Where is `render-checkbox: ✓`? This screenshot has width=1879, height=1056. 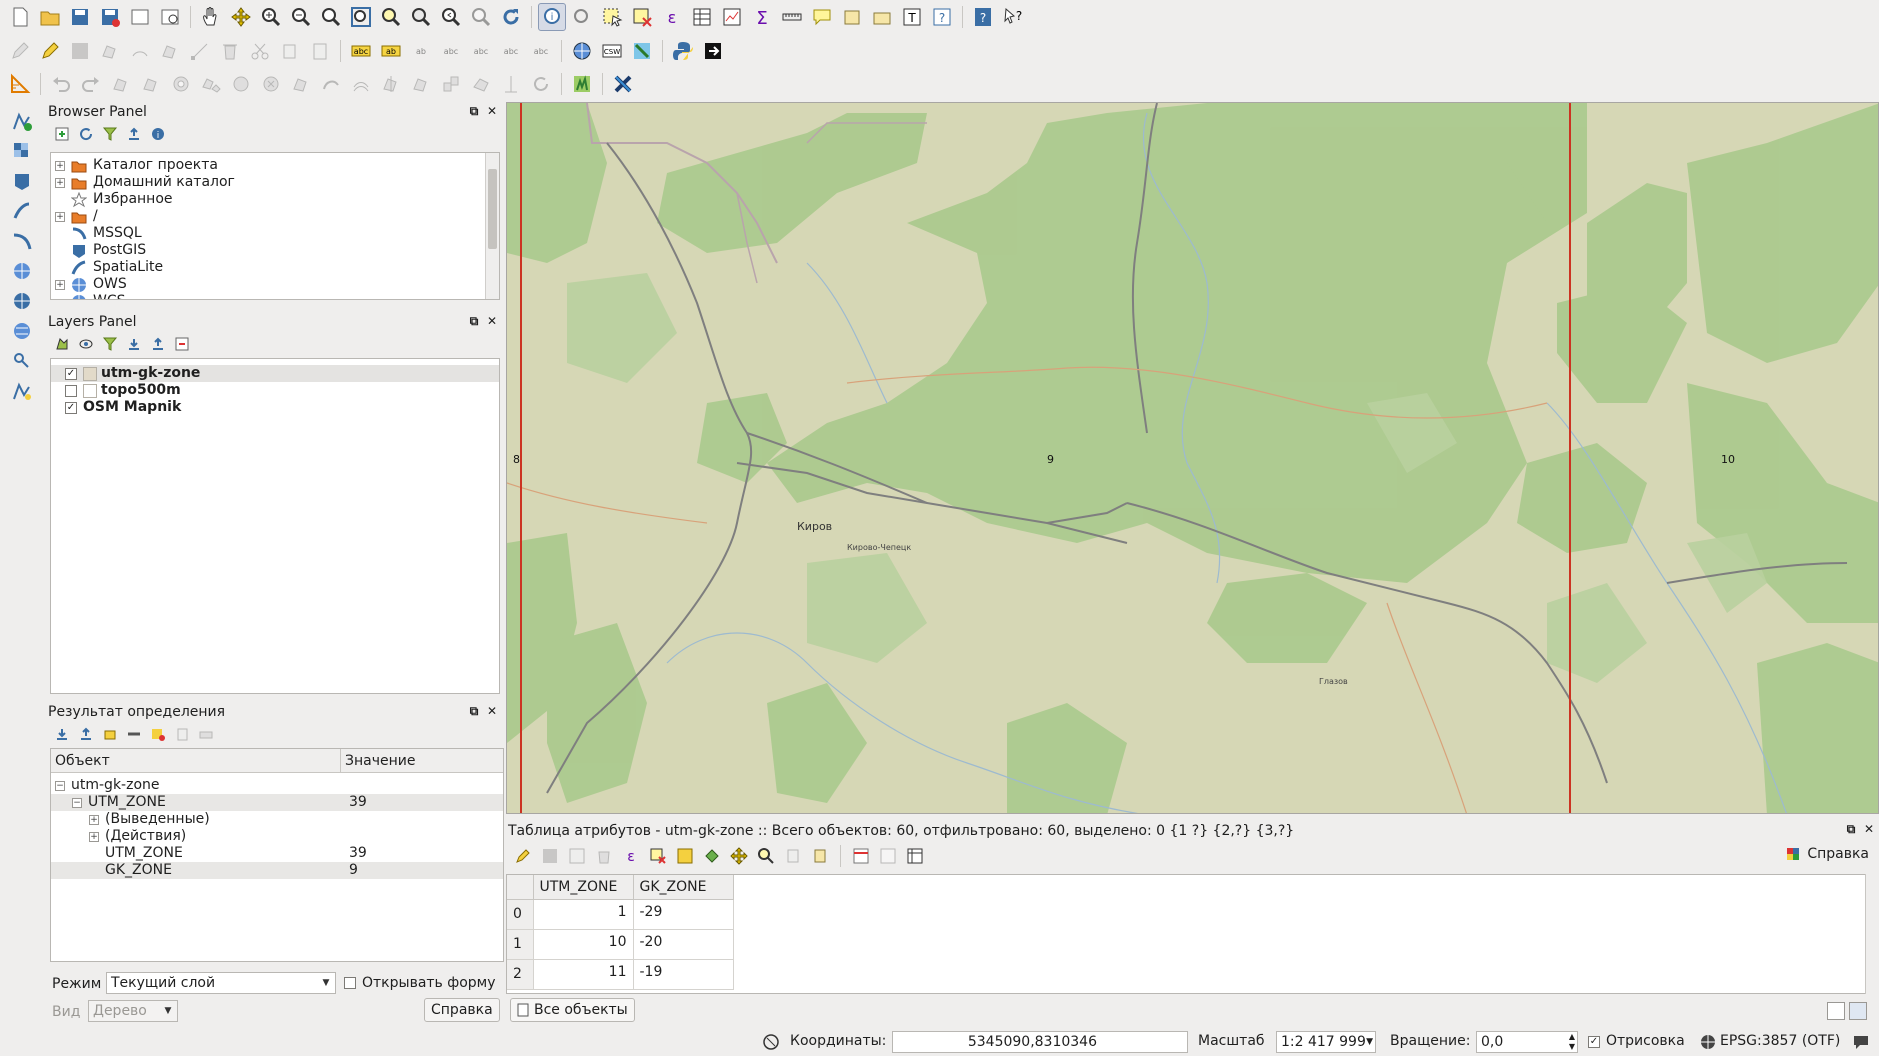
render-checkbox: ✓ is located at coordinates (1594, 1042).